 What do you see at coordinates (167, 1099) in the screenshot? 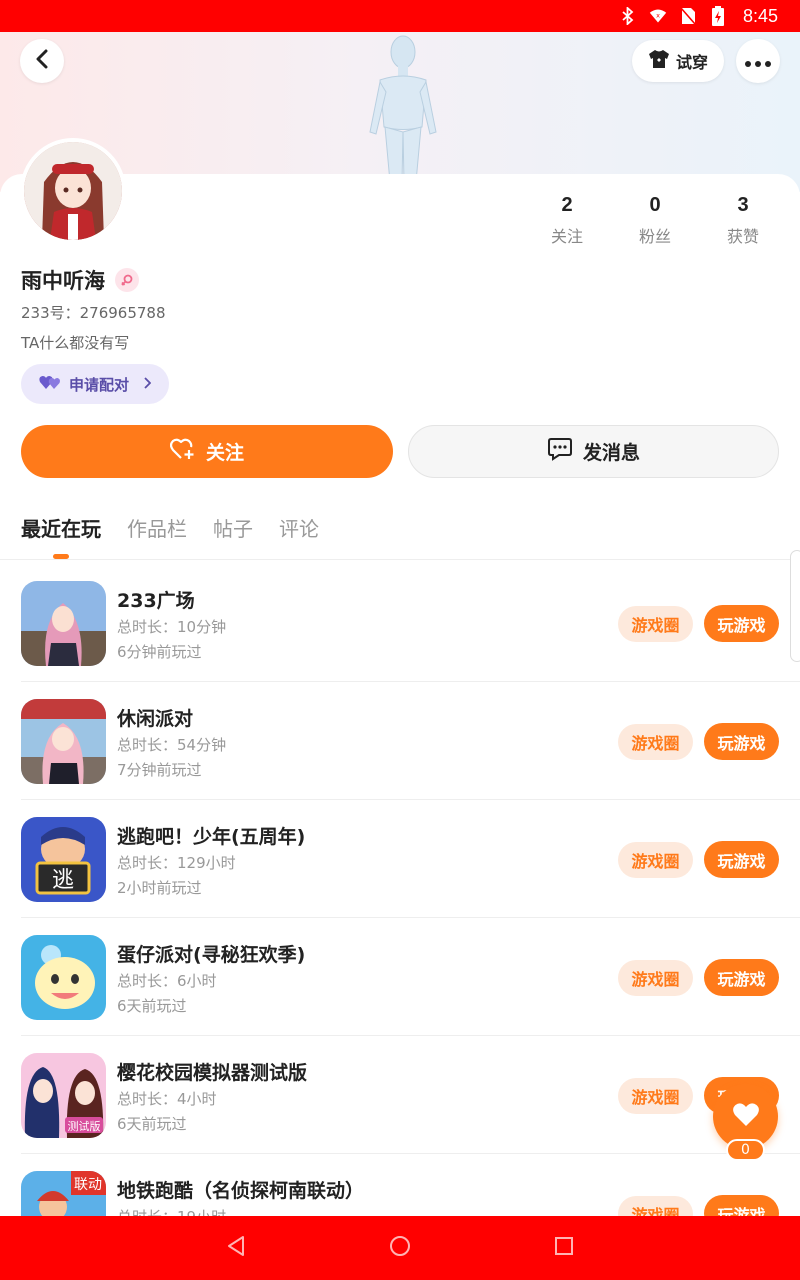
I see `game-duration: 总时长：4小时` at bounding box center [167, 1099].